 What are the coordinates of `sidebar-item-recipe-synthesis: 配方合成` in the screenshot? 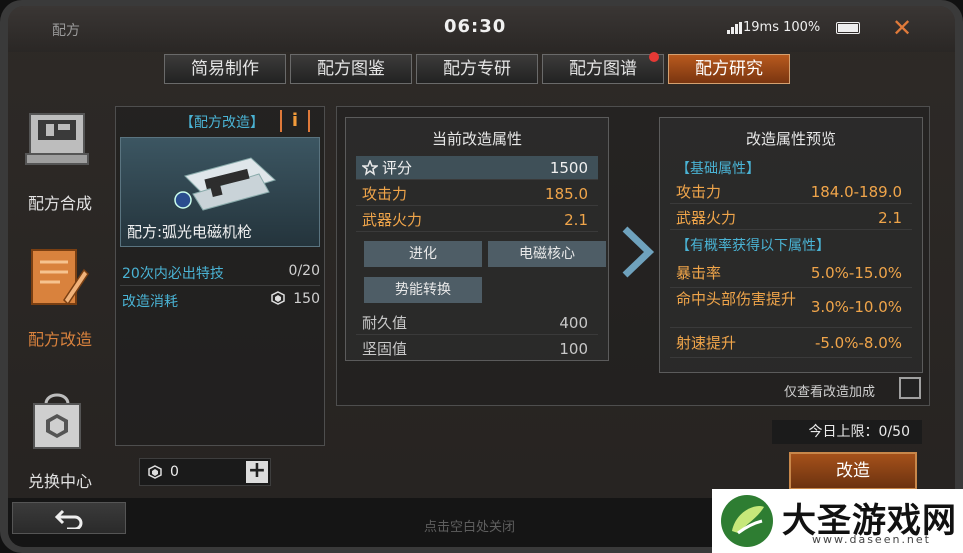 It's located at (60, 165).